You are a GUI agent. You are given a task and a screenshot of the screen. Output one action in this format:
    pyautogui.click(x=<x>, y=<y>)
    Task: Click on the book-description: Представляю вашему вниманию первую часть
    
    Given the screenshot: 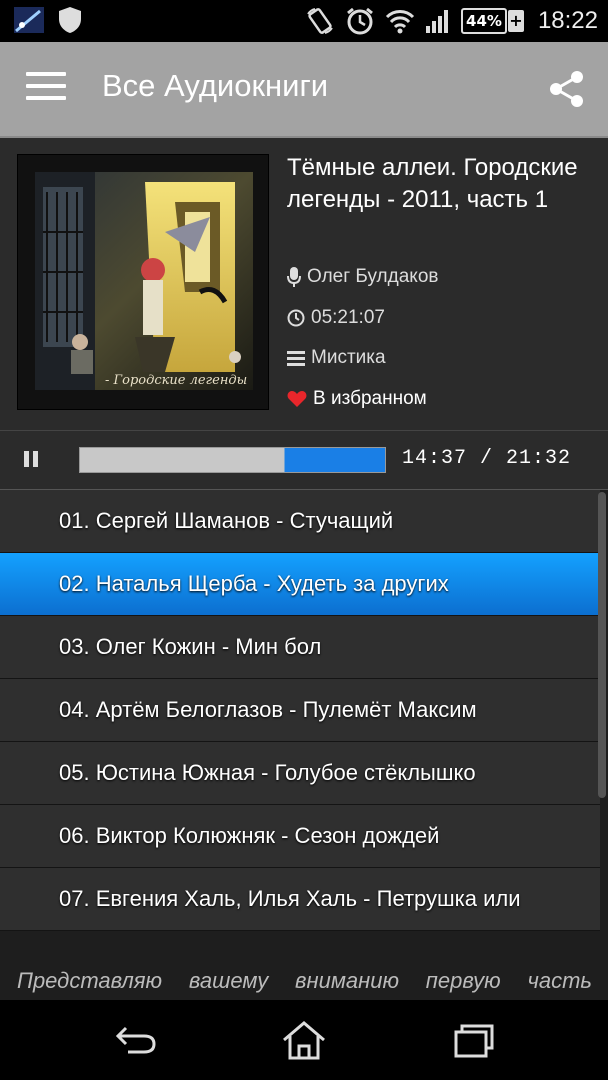 What is the action you would take?
    pyautogui.click(x=304, y=980)
    